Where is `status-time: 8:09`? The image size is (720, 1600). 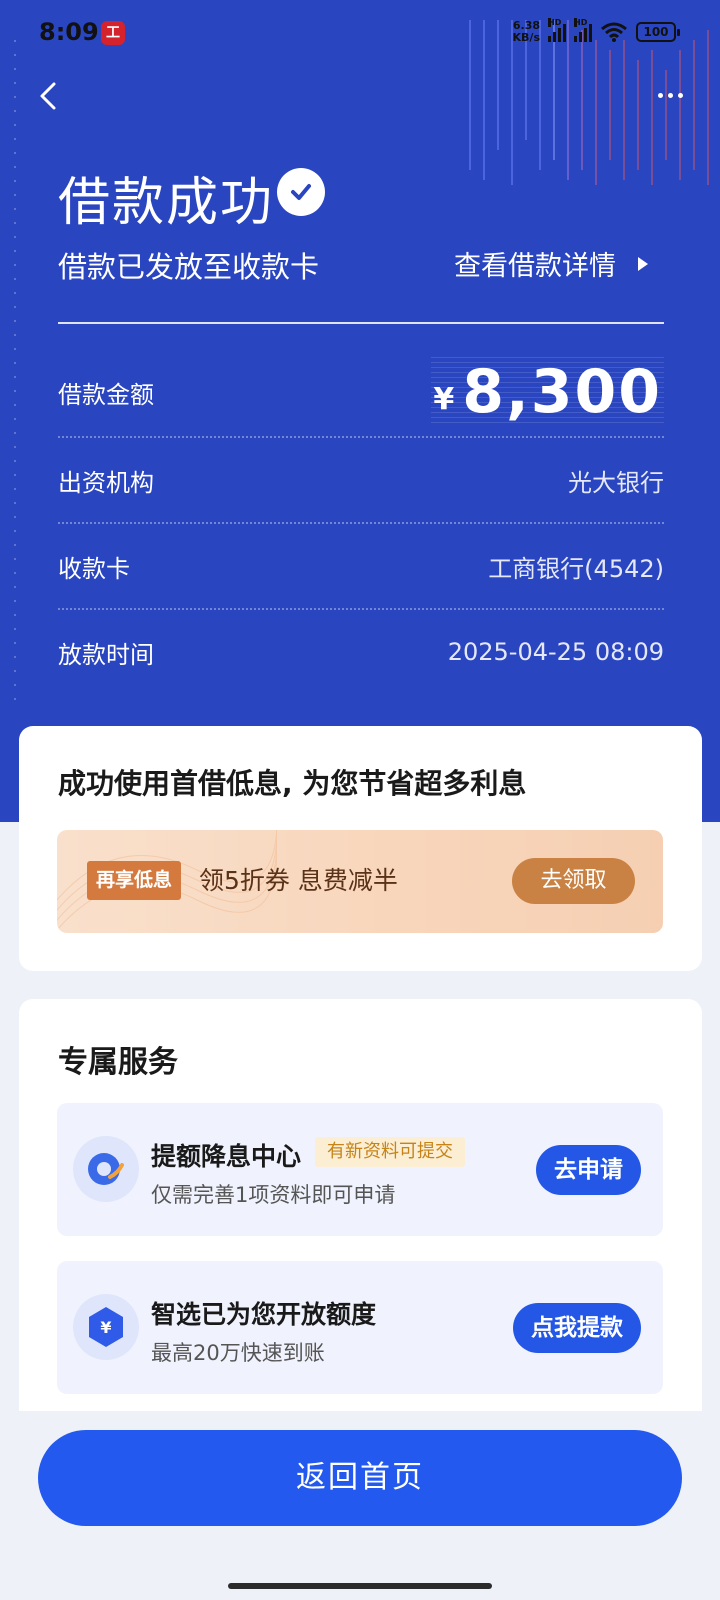 status-time: 8:09 is located at coordinates (69, 32).